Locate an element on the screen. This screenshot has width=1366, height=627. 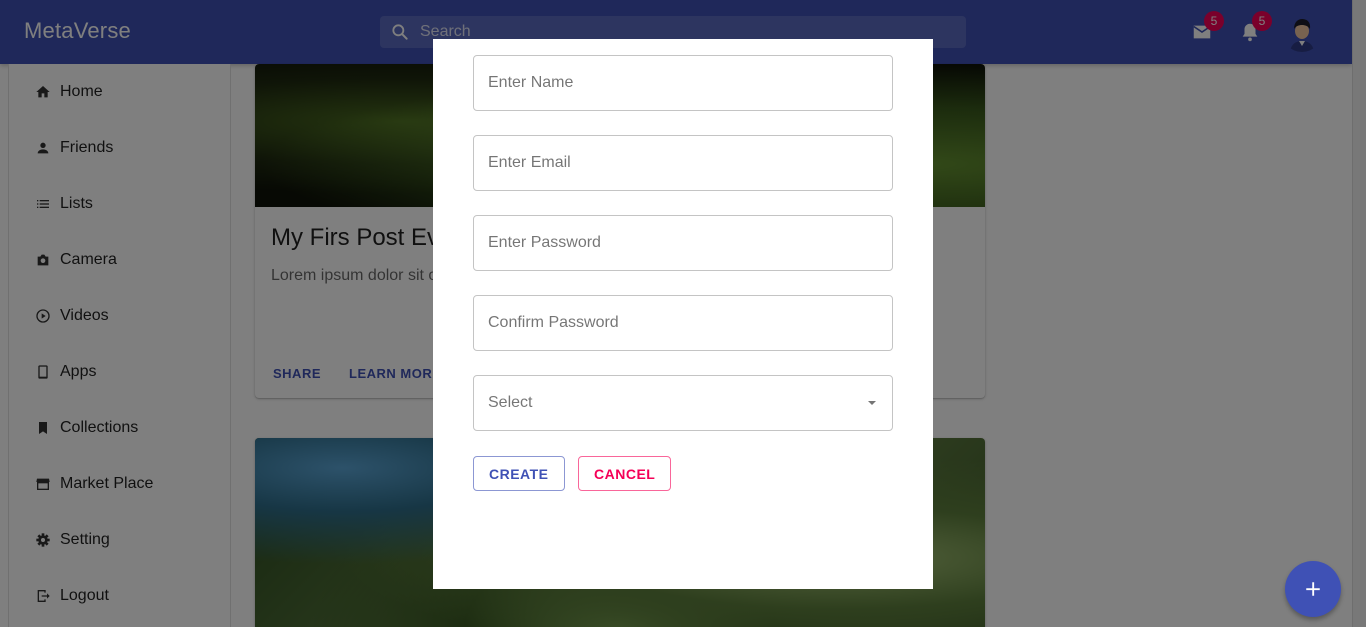
name-input is located at coordinates (683, 83).